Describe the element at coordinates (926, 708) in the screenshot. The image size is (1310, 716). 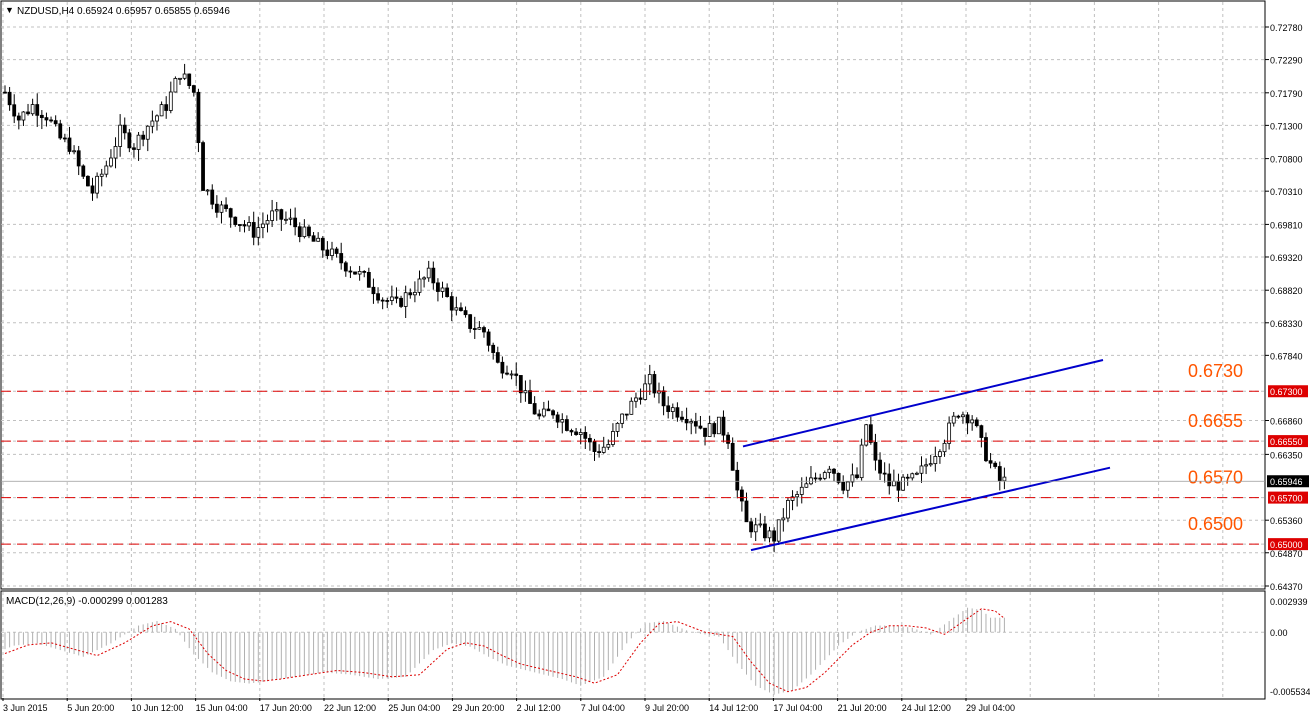
I see `time-tick-label: 24 Jul 12:00` at that location.